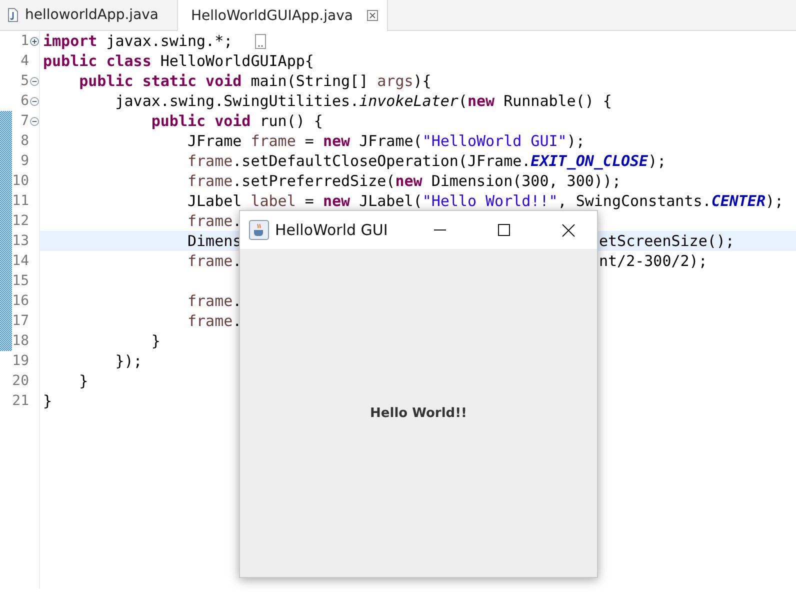  I want to click on line-number: 7, so click(24, 121).